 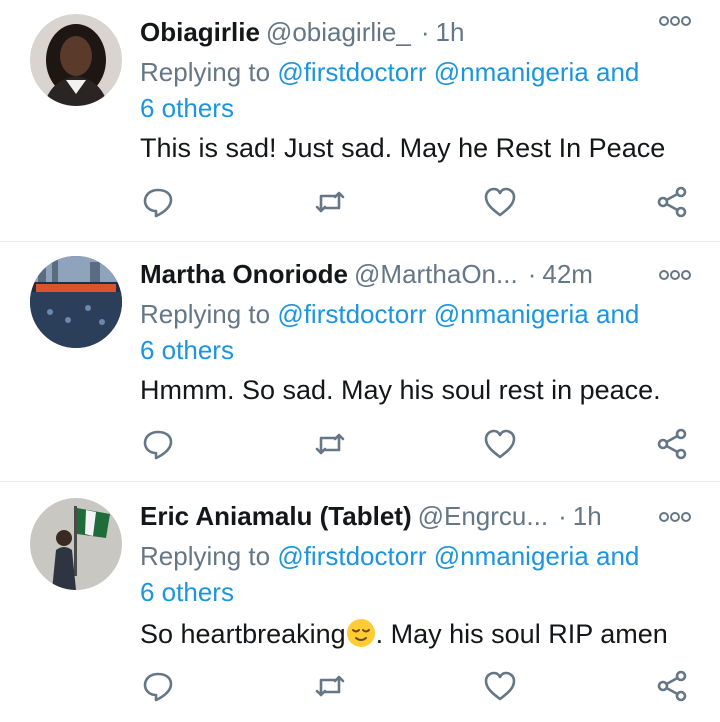 I want to click on tweet-text-body: So heartbreaking, so click(x=243, y=634).